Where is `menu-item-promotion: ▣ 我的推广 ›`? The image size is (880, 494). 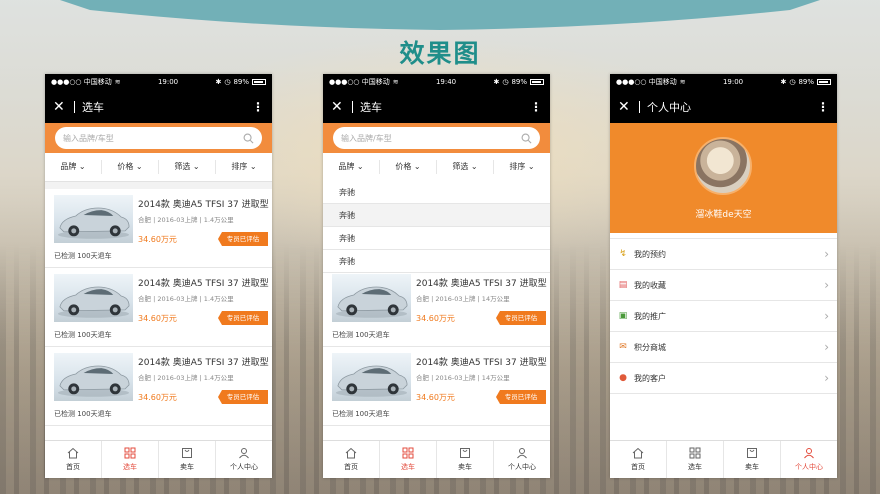
menu-item-promotion: ▣ 我的推广 › is located at coordinates (723, 316).